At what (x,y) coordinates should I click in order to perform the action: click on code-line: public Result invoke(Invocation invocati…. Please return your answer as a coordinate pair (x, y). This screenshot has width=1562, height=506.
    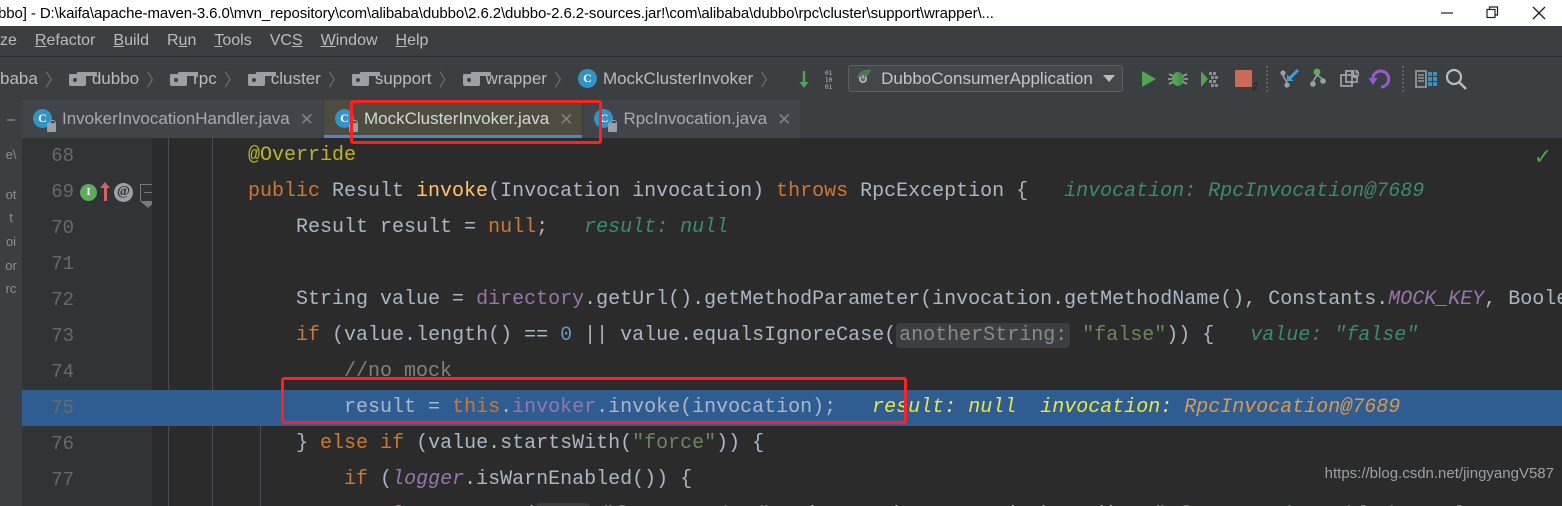
    Looking at the image, I should click on (857, 192).